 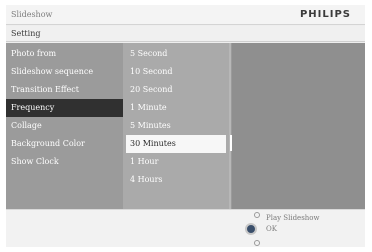 What do you see at coordinates (230, 126) in the screenshot?
I see `list-divider` at bounding box center [230, 126].